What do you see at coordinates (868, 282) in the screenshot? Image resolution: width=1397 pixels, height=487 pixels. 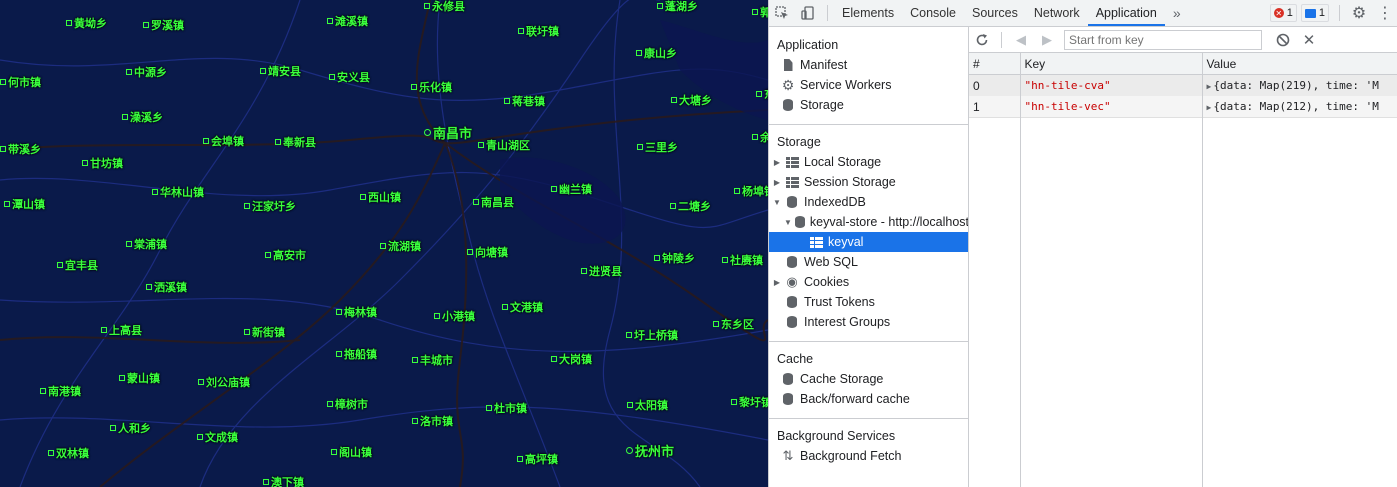 I see `sidebar-item-cookies: ▶ ◉ Cookies` at bounding box center [868, 282].